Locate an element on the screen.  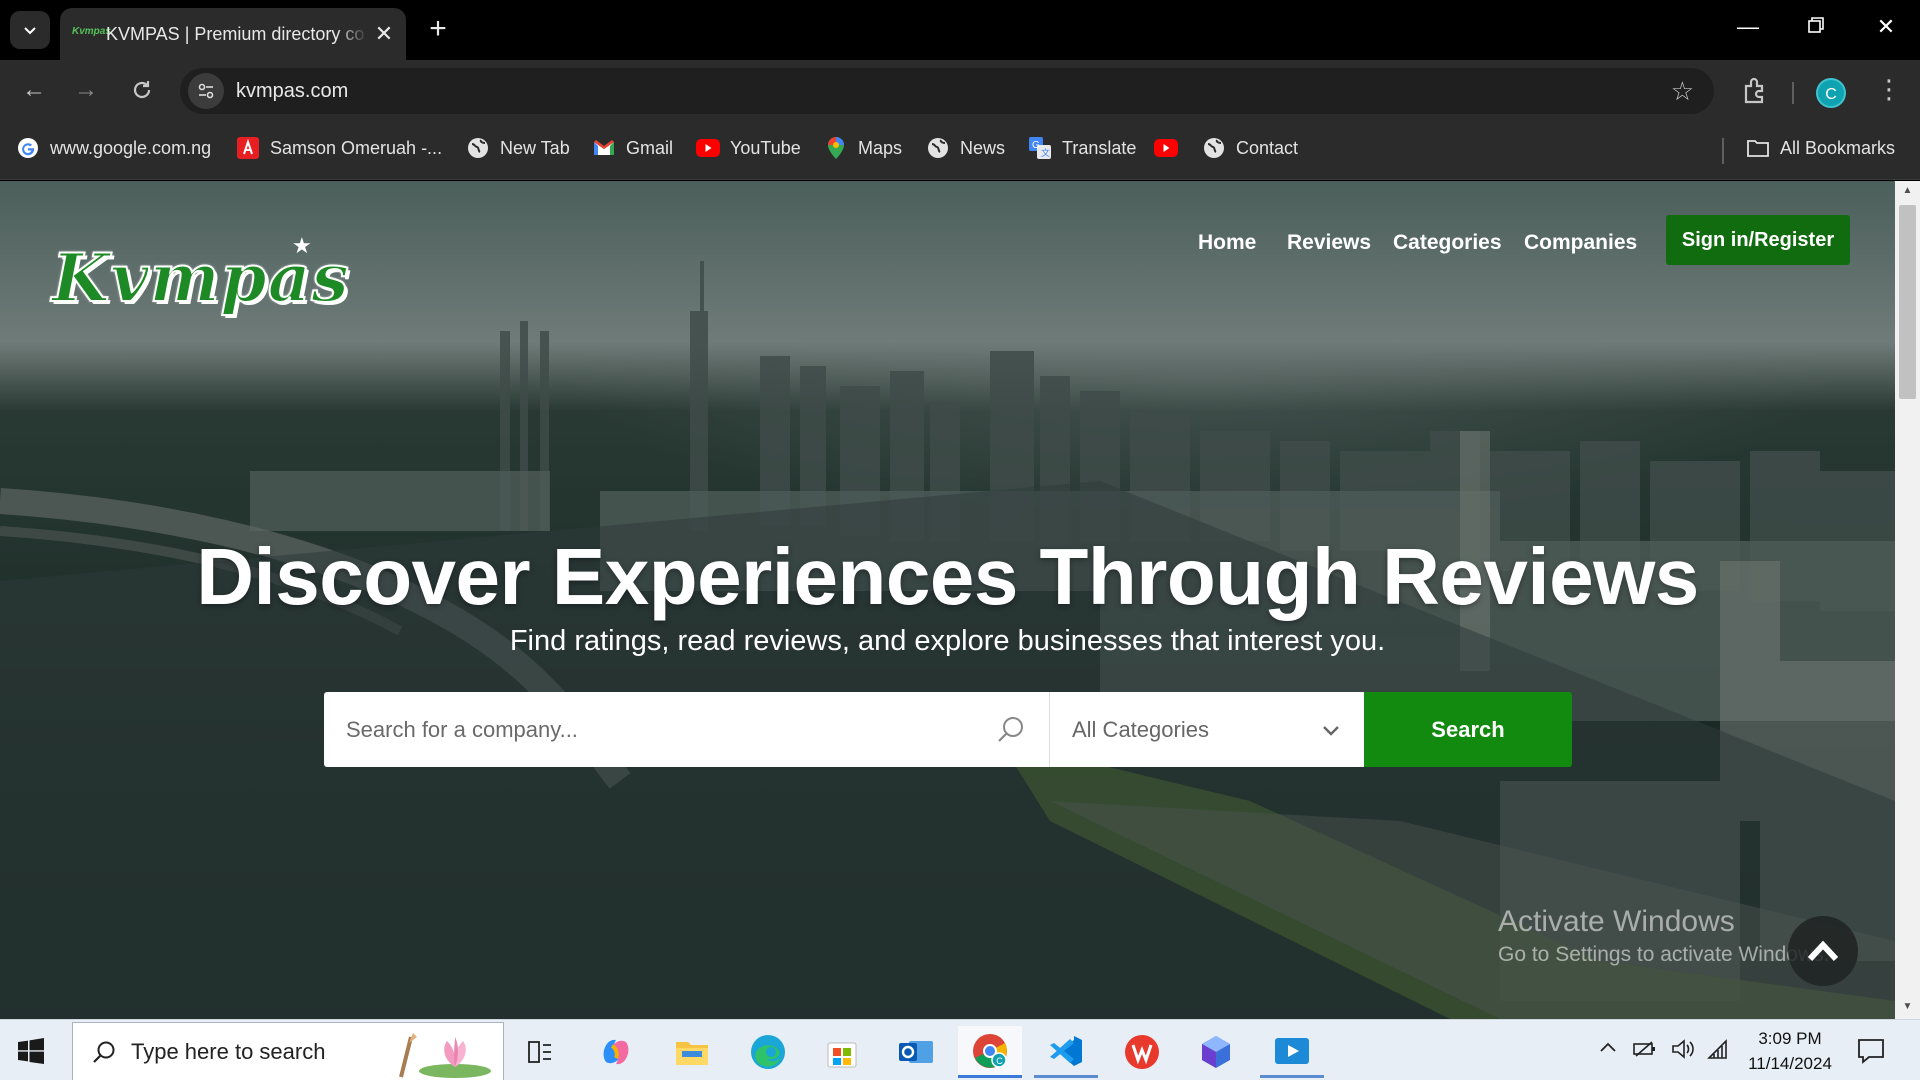
address-bar: kvmpas.com ☆ is located at coordinates (947, 91).